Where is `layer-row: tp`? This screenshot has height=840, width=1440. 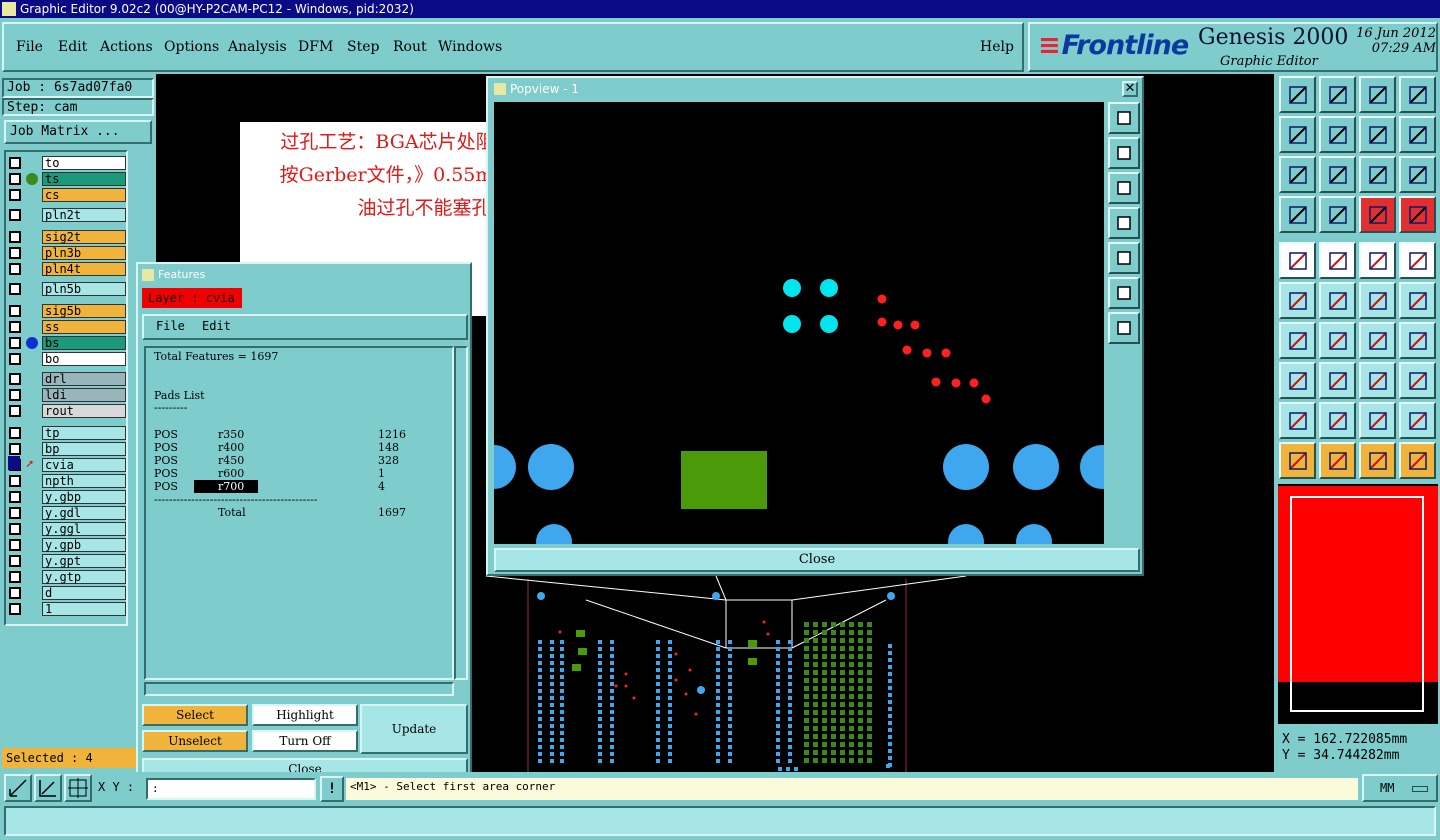
layer-row: tp is located at coordinates (66, 433).